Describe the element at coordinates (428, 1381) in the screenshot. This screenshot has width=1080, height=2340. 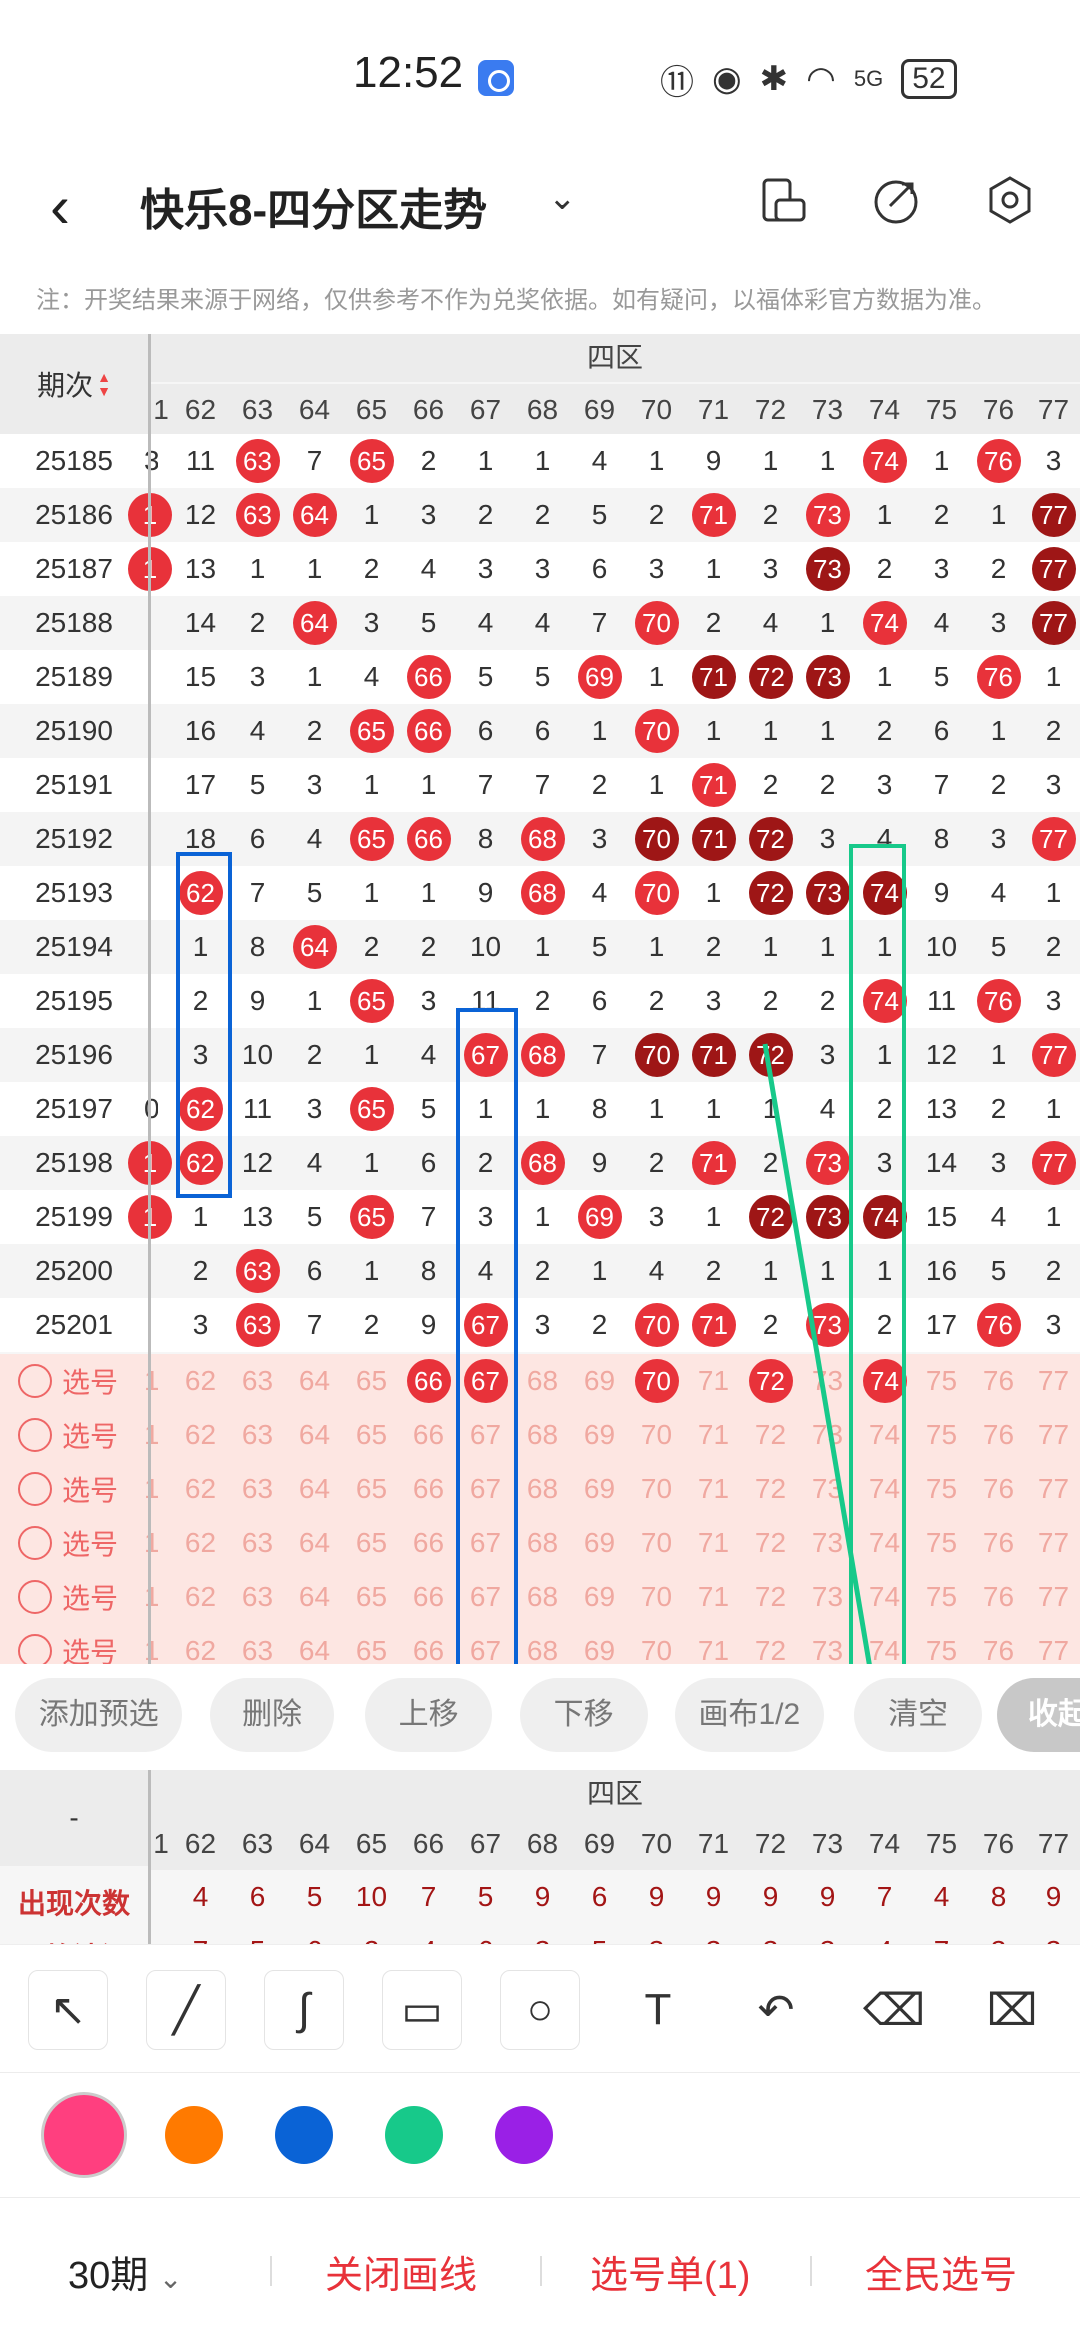
I see `pick-ball: 66` at that location.